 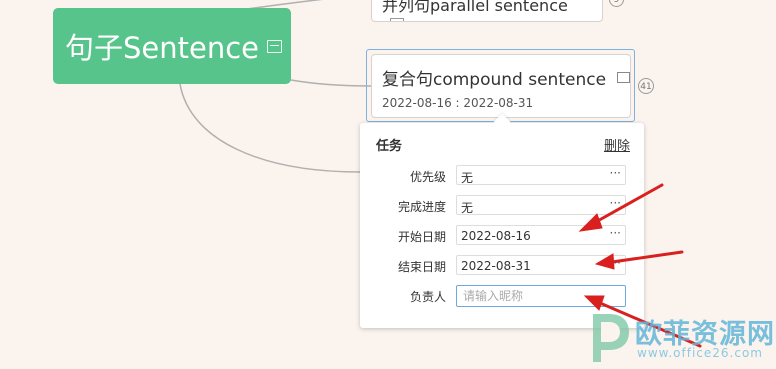 I want to click on task-date-range: 2022-08-16 : 2022-08-31, so click(x=458, y=103).